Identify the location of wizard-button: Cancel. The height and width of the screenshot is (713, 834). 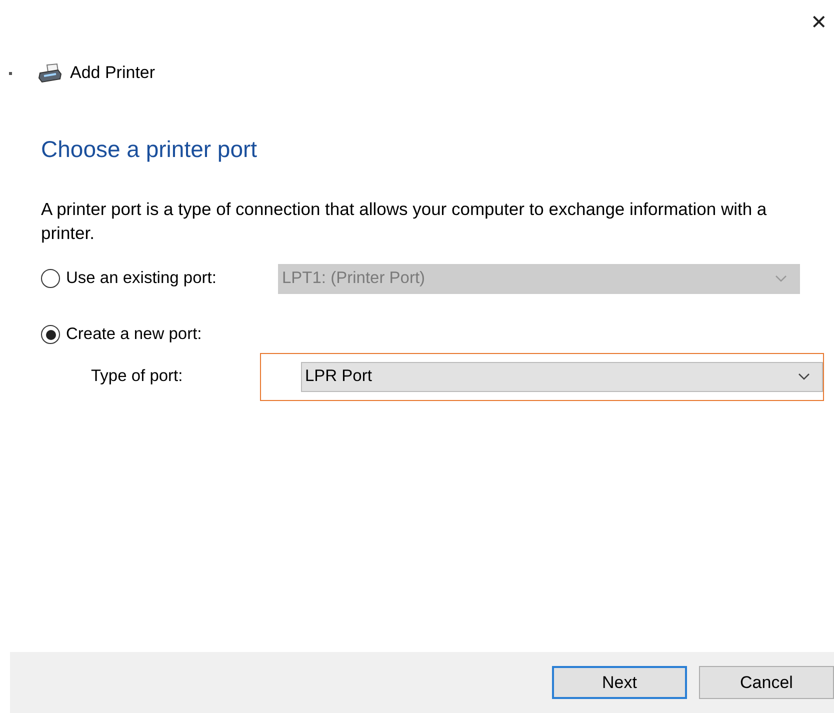
(766, 682).